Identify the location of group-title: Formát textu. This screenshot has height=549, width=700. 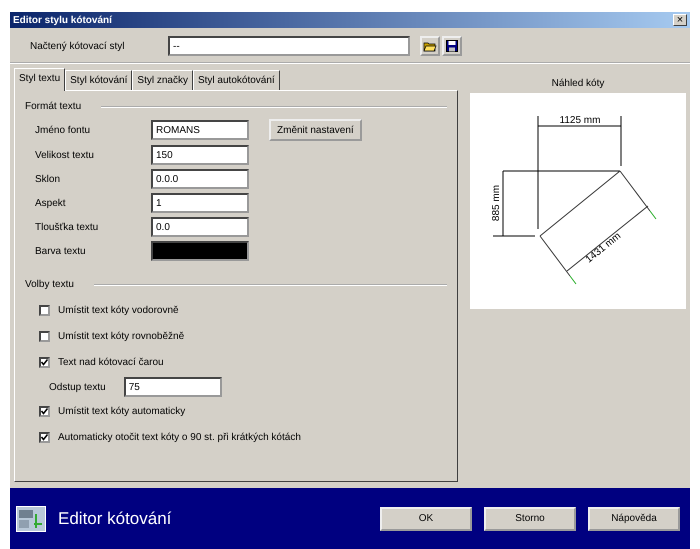
(53, 107).